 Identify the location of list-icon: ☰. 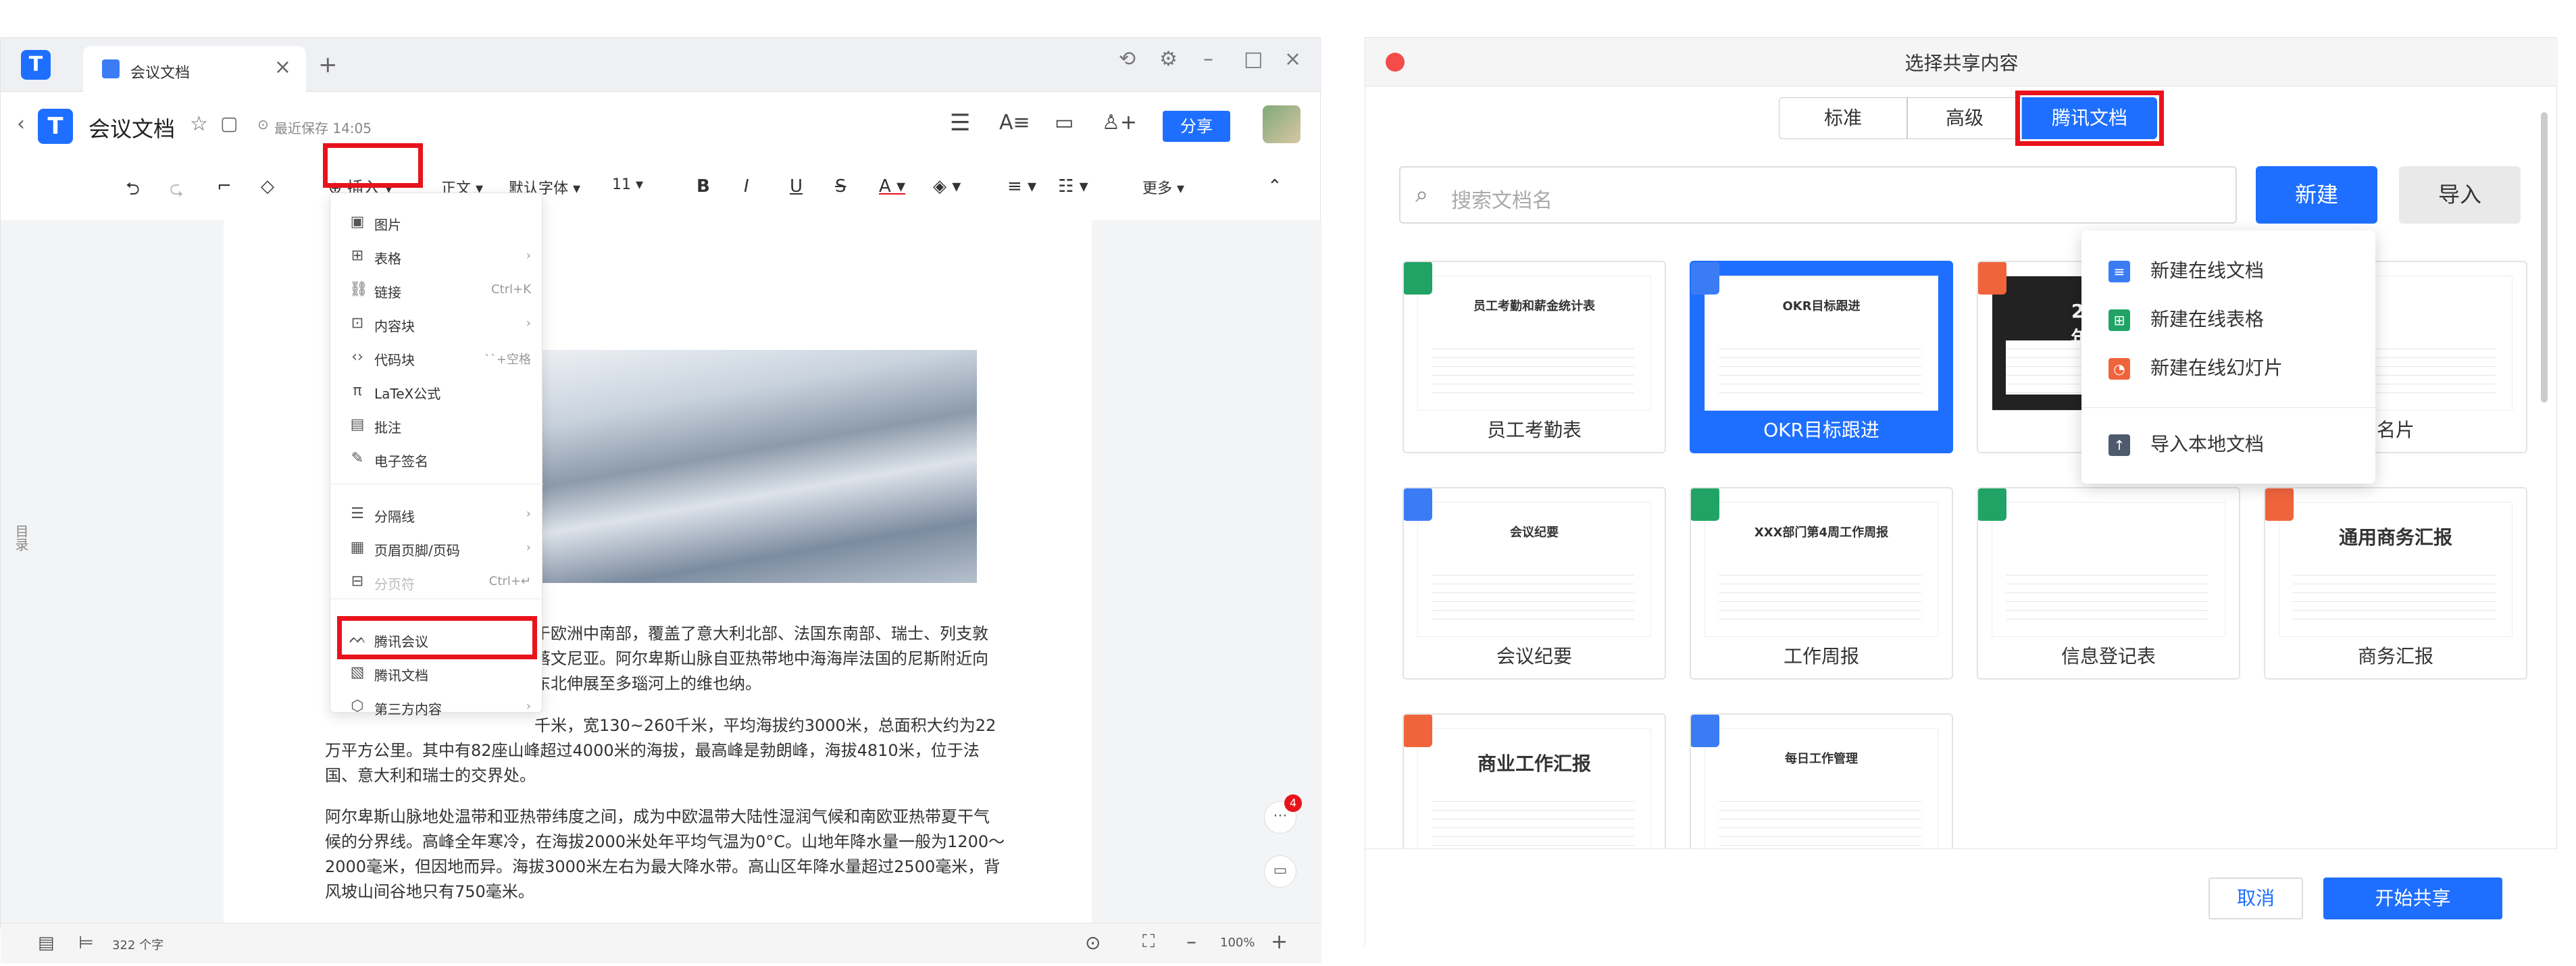
(960, 122).